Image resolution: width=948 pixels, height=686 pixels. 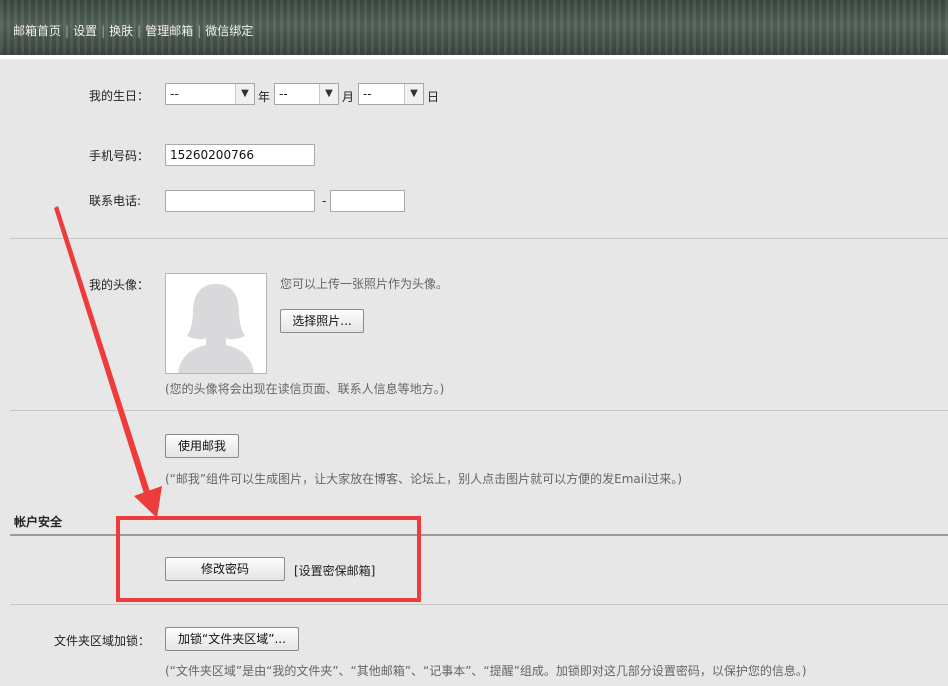 What do you see at coordinates (174, 94) in the screenshot?
I see `birthday-year-value: --` at bounding box center [174, 94].